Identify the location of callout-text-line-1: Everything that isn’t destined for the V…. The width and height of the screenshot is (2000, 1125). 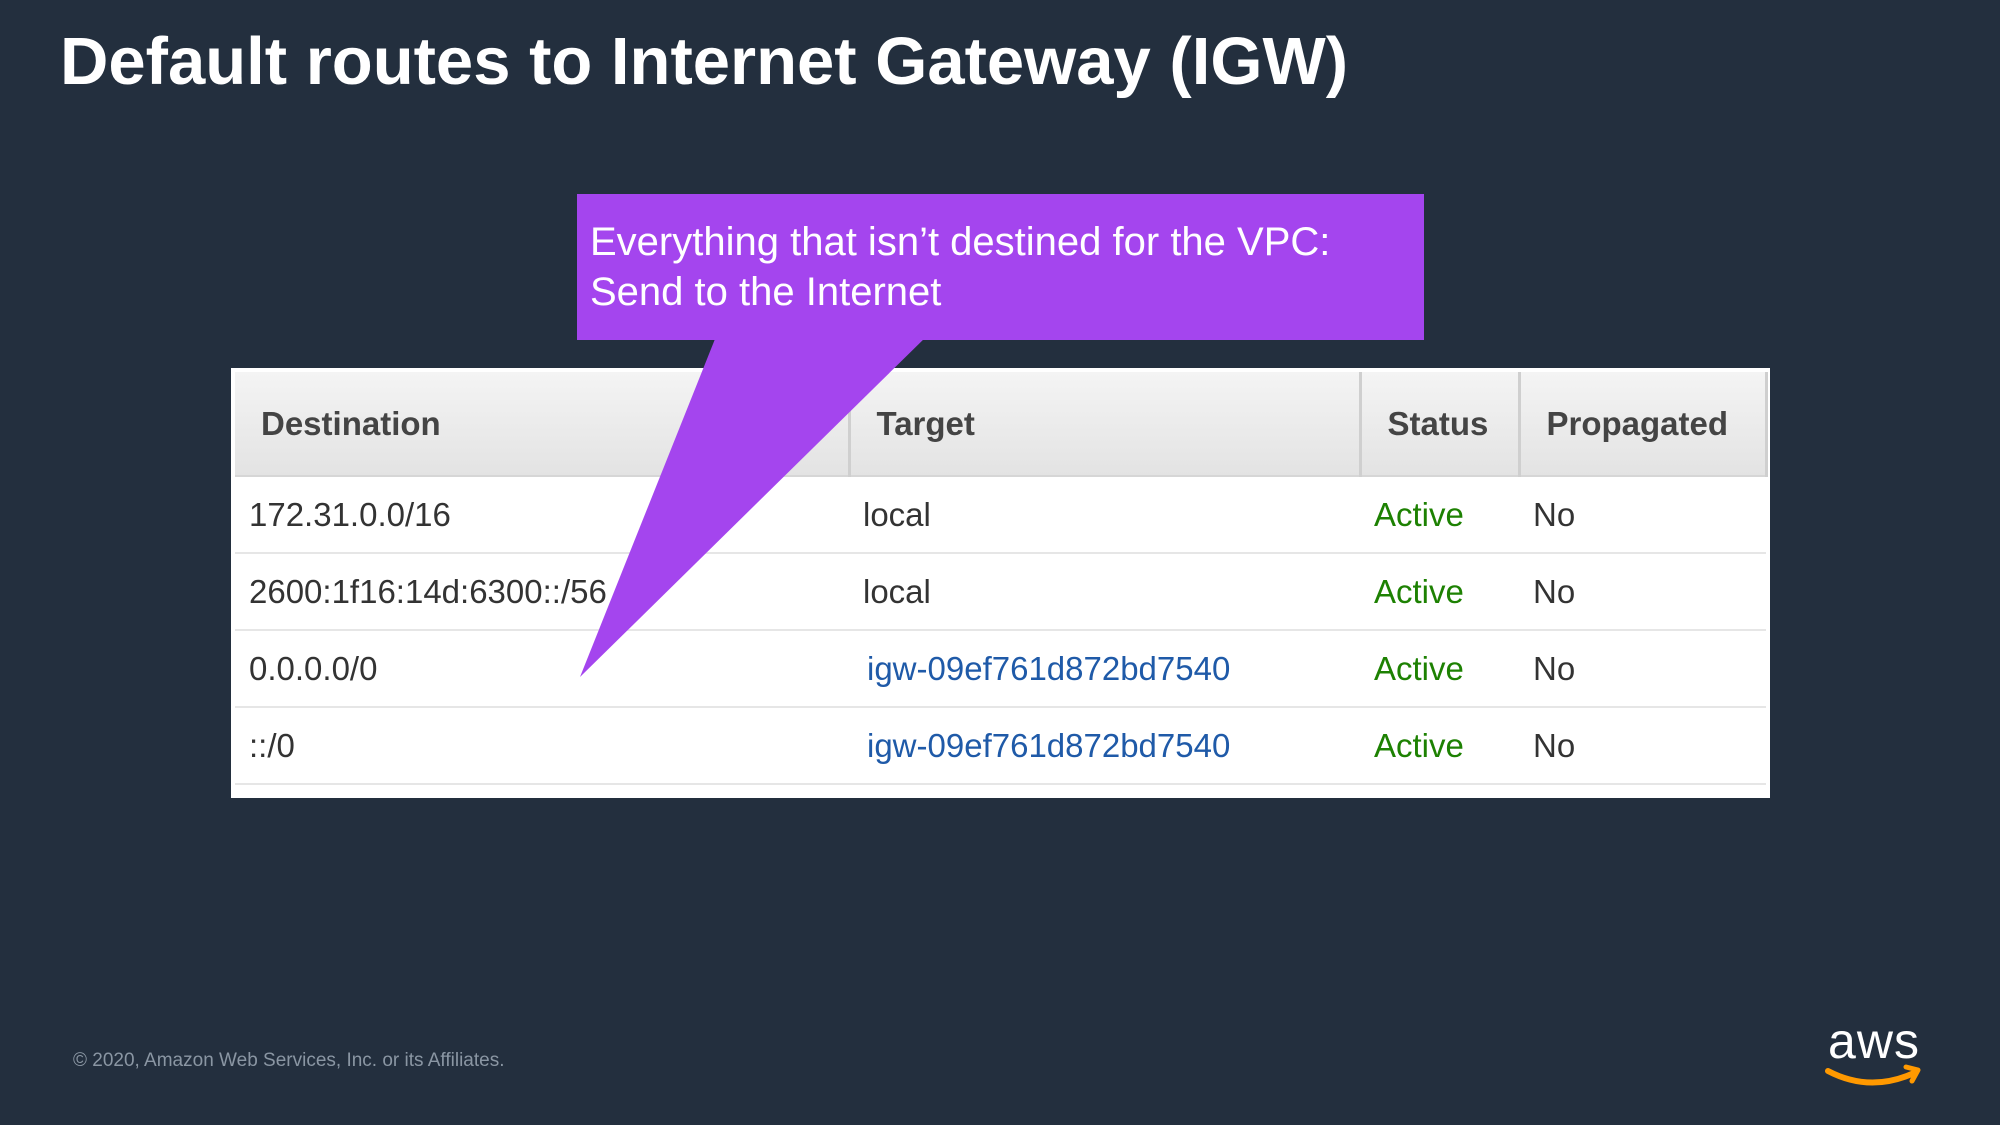
(960, 242).